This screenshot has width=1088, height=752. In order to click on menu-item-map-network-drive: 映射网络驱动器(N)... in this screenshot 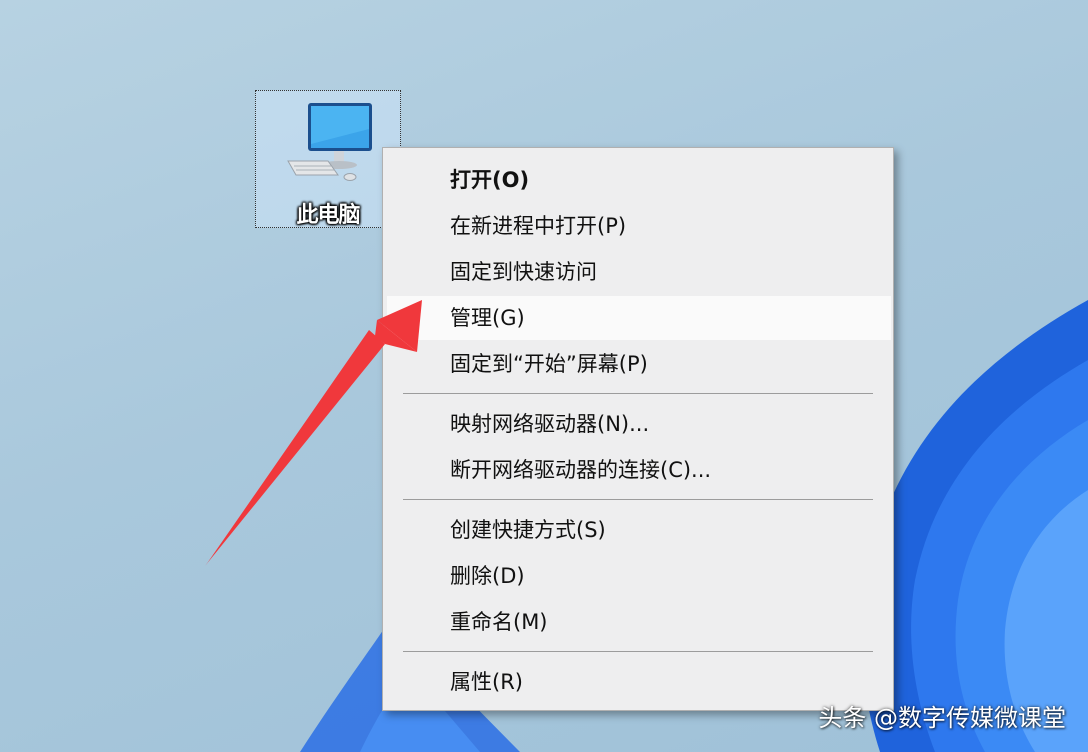, I will do `click(638, 424)`.